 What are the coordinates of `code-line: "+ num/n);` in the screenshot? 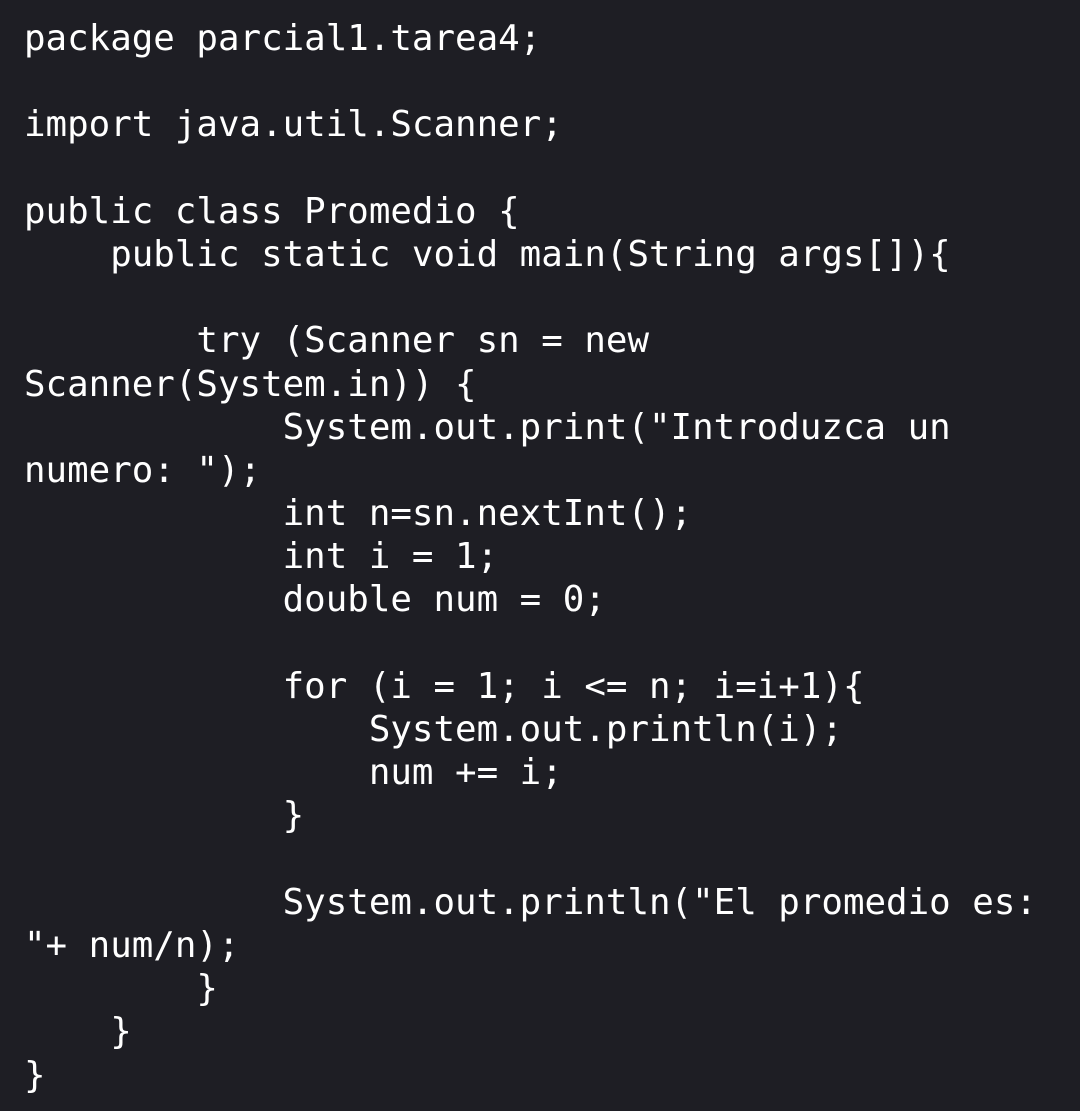 It's located at (132, 945).